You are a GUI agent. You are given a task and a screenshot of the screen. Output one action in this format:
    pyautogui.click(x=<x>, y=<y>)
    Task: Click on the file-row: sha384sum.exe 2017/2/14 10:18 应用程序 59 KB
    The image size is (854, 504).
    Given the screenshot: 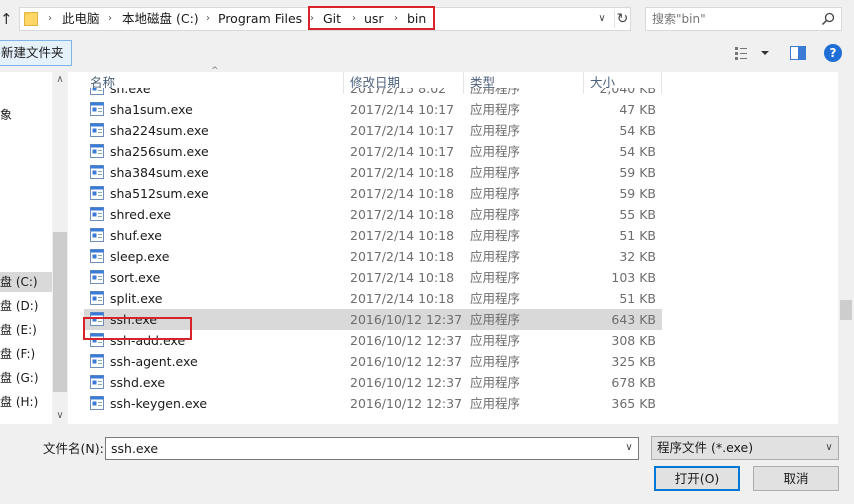 What is the action you would take?
    pyautogui.click(x=373, y=172)
    